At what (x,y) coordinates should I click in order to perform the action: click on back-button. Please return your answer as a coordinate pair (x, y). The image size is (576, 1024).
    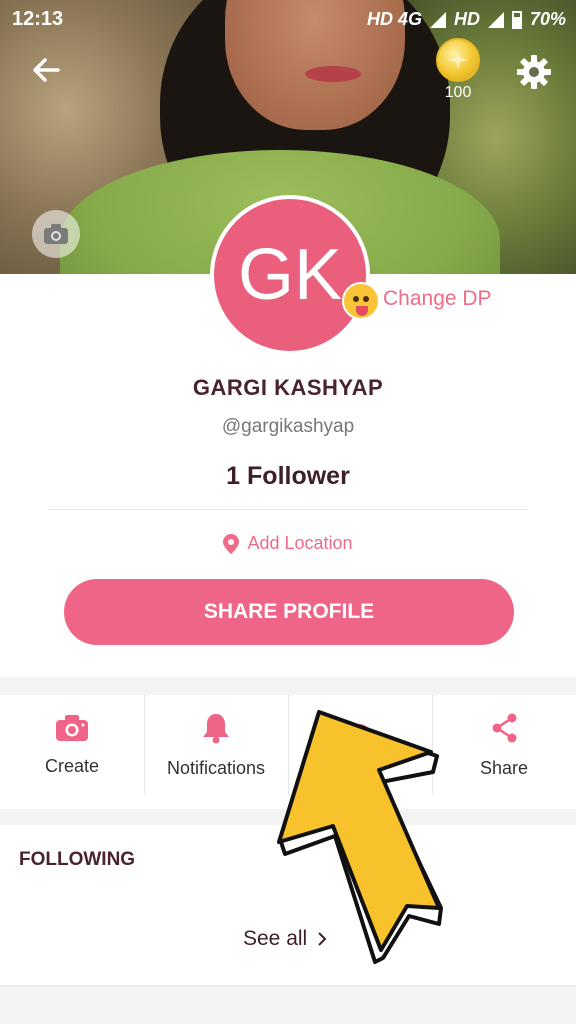
    Looking at the image, I should click on (46, 70).